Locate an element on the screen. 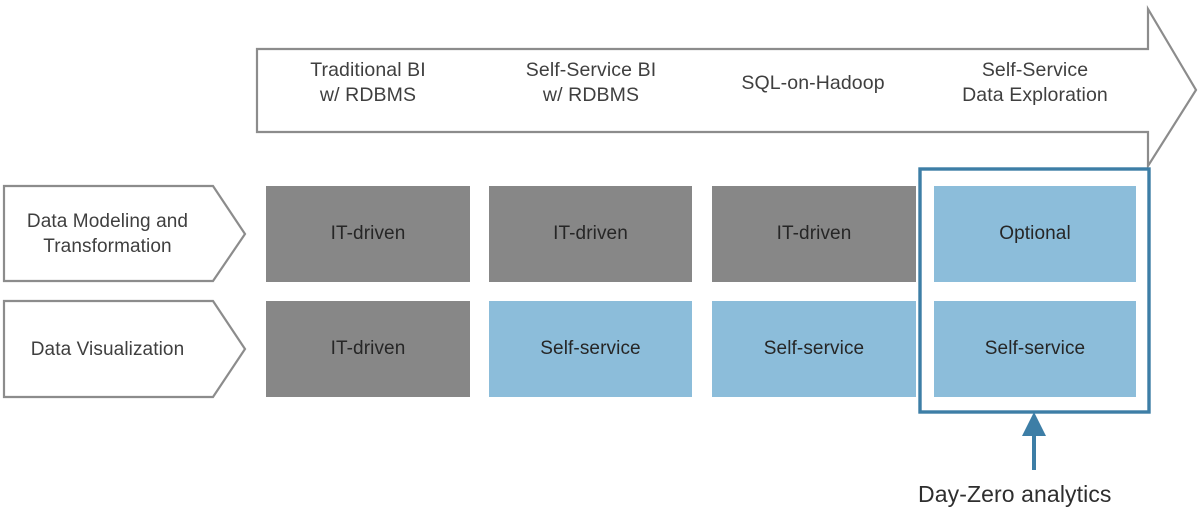 This screenshot has width=1200, height=517. stage-label-sql-on-hadoop: SQL-on-Hadoop is located at coordinates (813, 83).